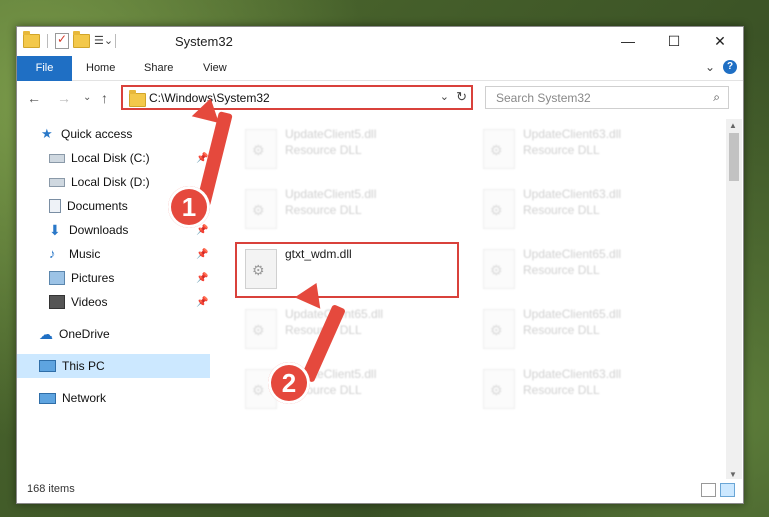  I want to click on sidebar-item-network: Network, so click(72, 398).